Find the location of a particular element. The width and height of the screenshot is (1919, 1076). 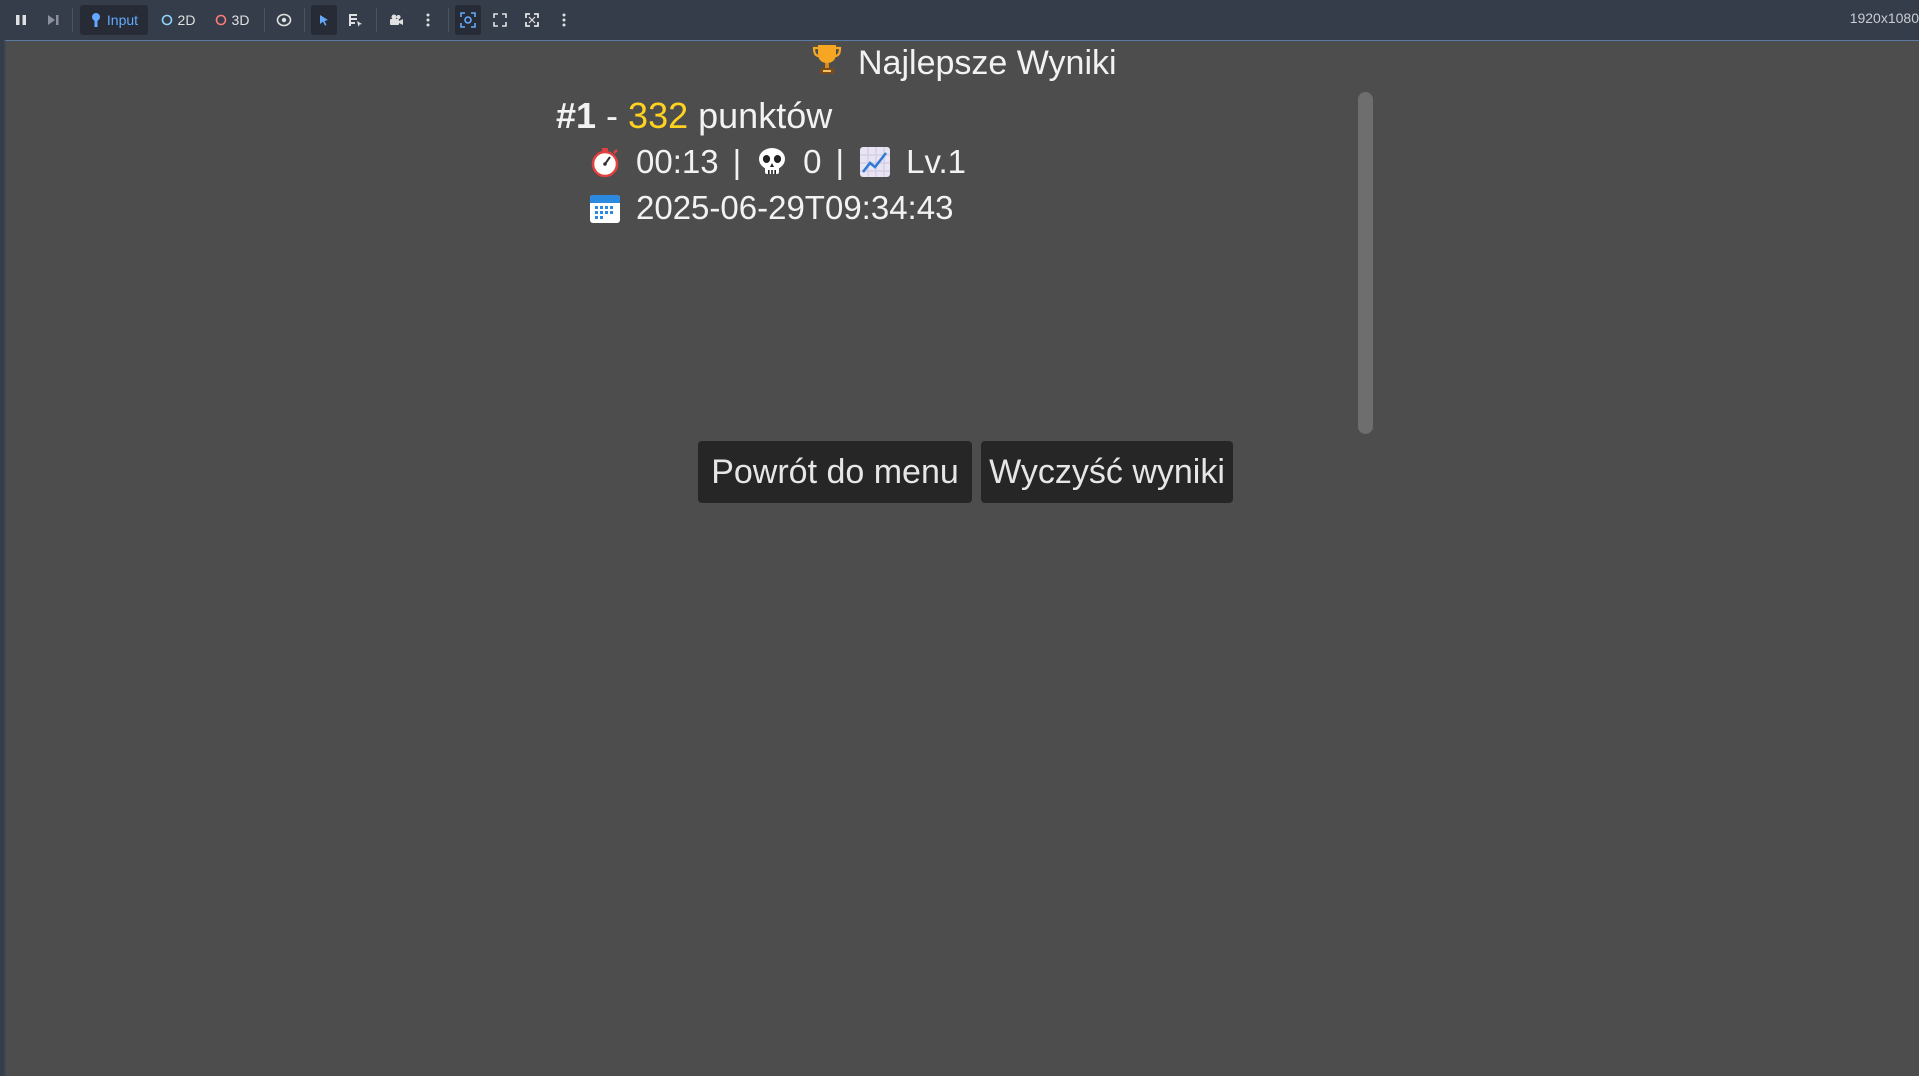

resolution-label: 1920x1080 is located at coordinates (1884, 18).